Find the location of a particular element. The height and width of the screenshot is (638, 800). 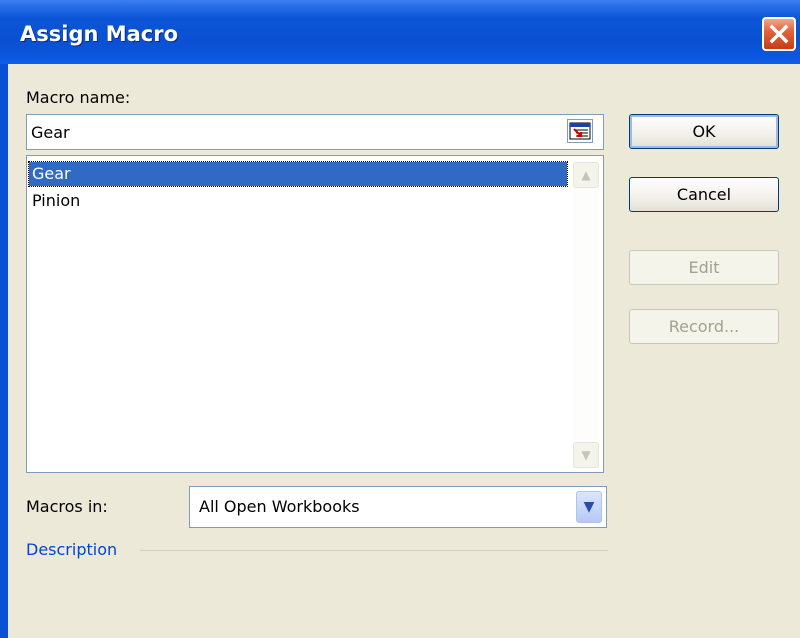

scroll-up-button: ▲ is located at coordinates (586, 175).